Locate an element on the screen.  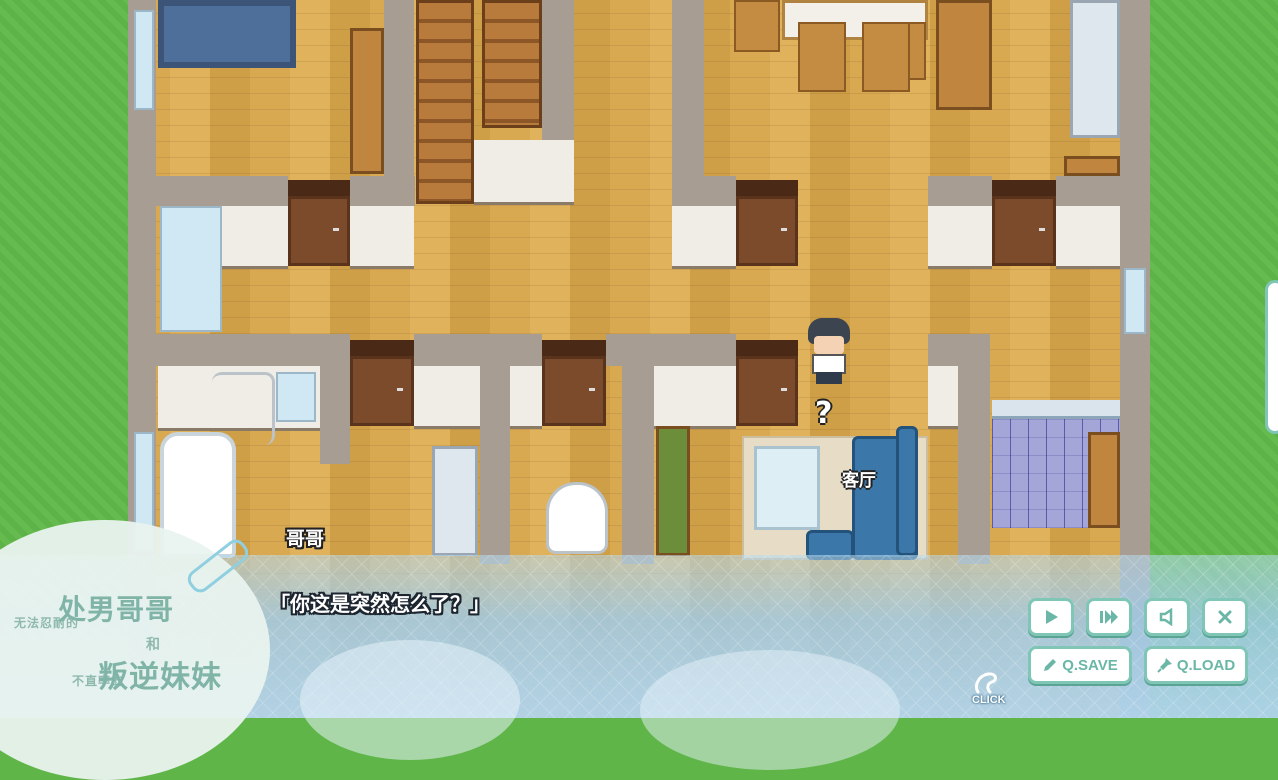
voice-button is located at coordinates (1167, 617).